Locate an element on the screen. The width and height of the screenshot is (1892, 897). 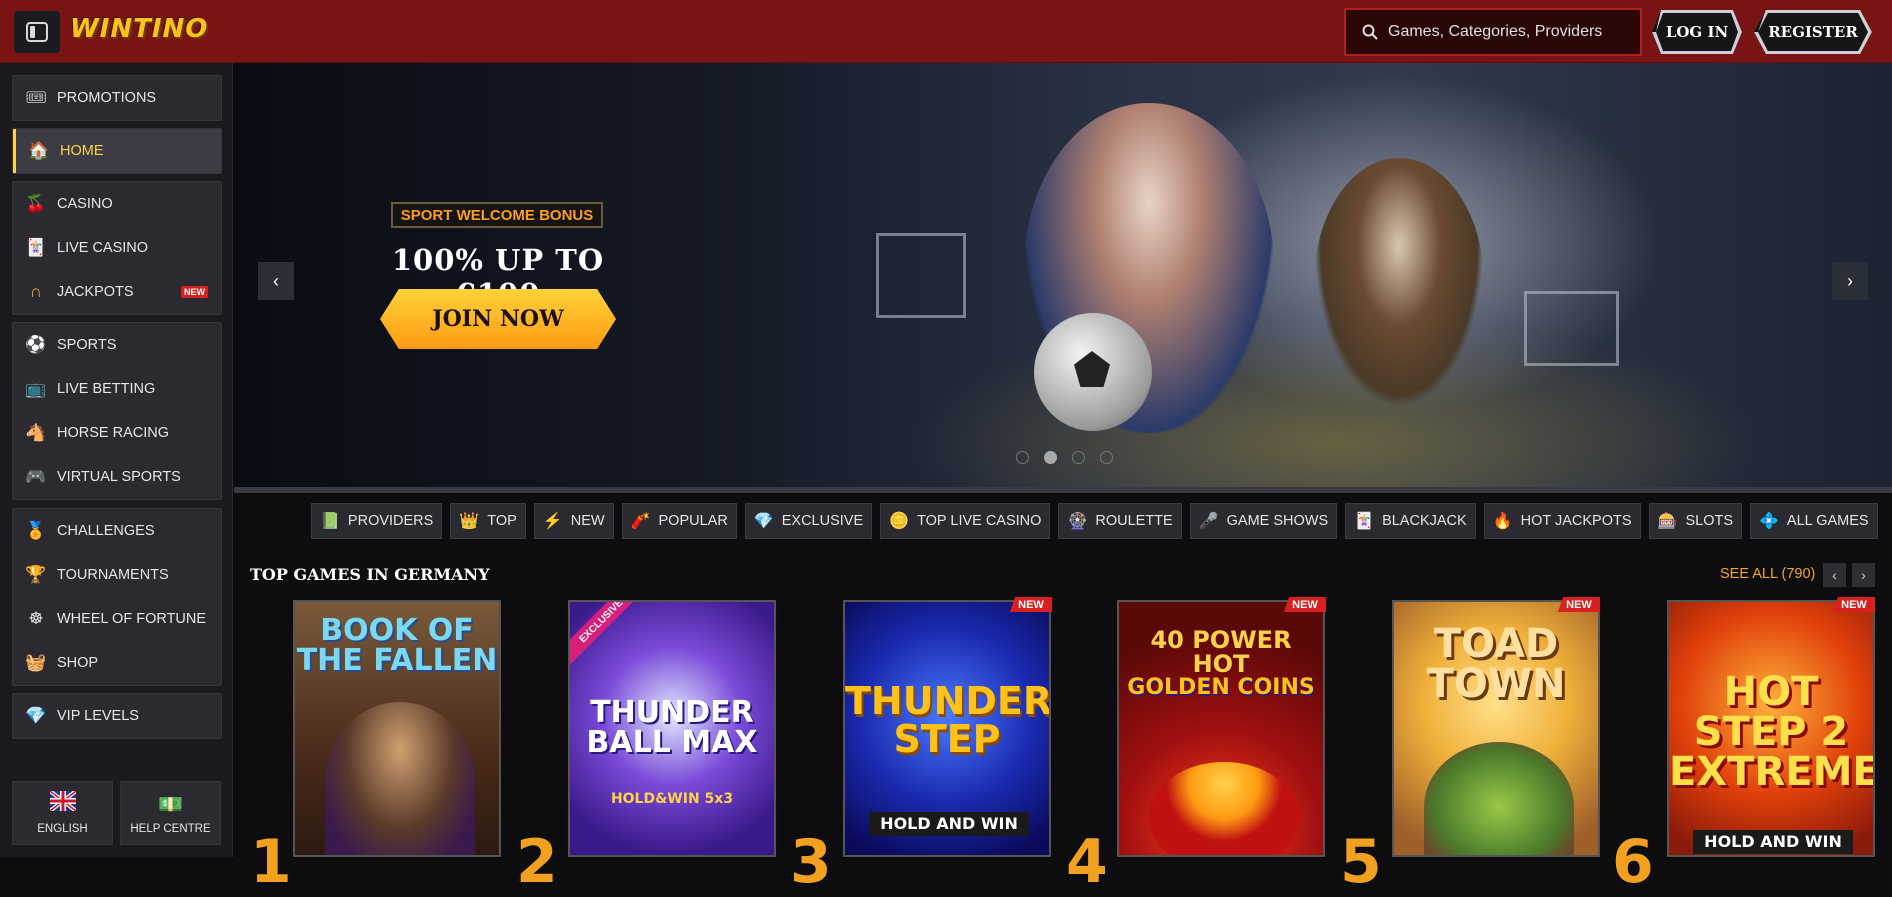
sidebar-item-live-casino: 🃏 LIVE CASINO is located at coordinates (117, 248).